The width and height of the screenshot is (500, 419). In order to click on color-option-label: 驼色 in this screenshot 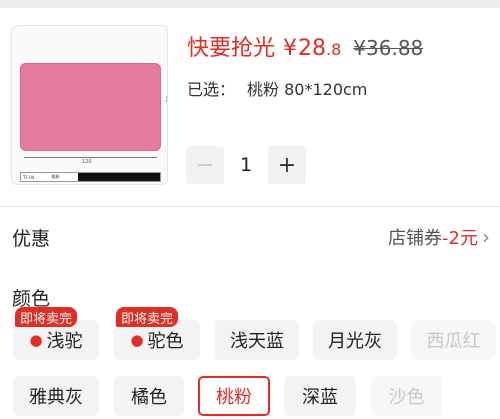, I will do `click(165, 341)`.